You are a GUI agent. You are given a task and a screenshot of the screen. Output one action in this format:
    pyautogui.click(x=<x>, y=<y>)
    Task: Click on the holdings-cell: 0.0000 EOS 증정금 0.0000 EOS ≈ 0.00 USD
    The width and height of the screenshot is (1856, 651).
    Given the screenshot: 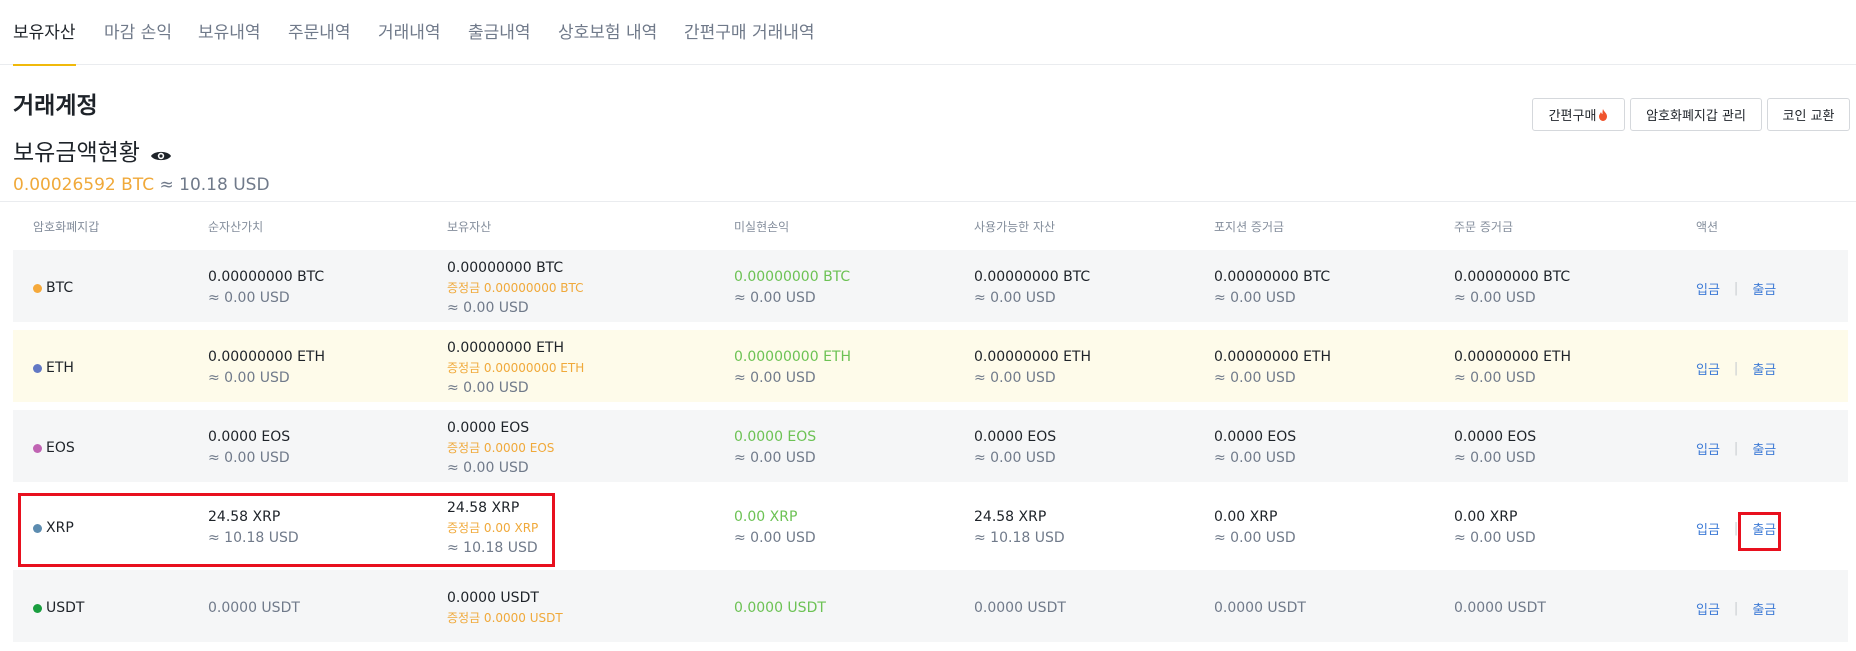 What is the action you would take?
    pyautogui.click(x=500, y=448)
    